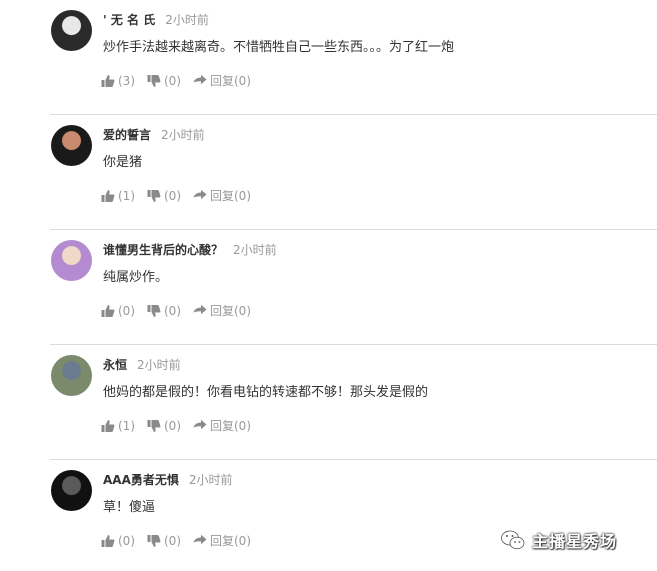  What do you see at coordinates (163, 250) in the screenshot?
I see `username: 谁懂男生背后的心酸？` at bounding box center [163, 250].